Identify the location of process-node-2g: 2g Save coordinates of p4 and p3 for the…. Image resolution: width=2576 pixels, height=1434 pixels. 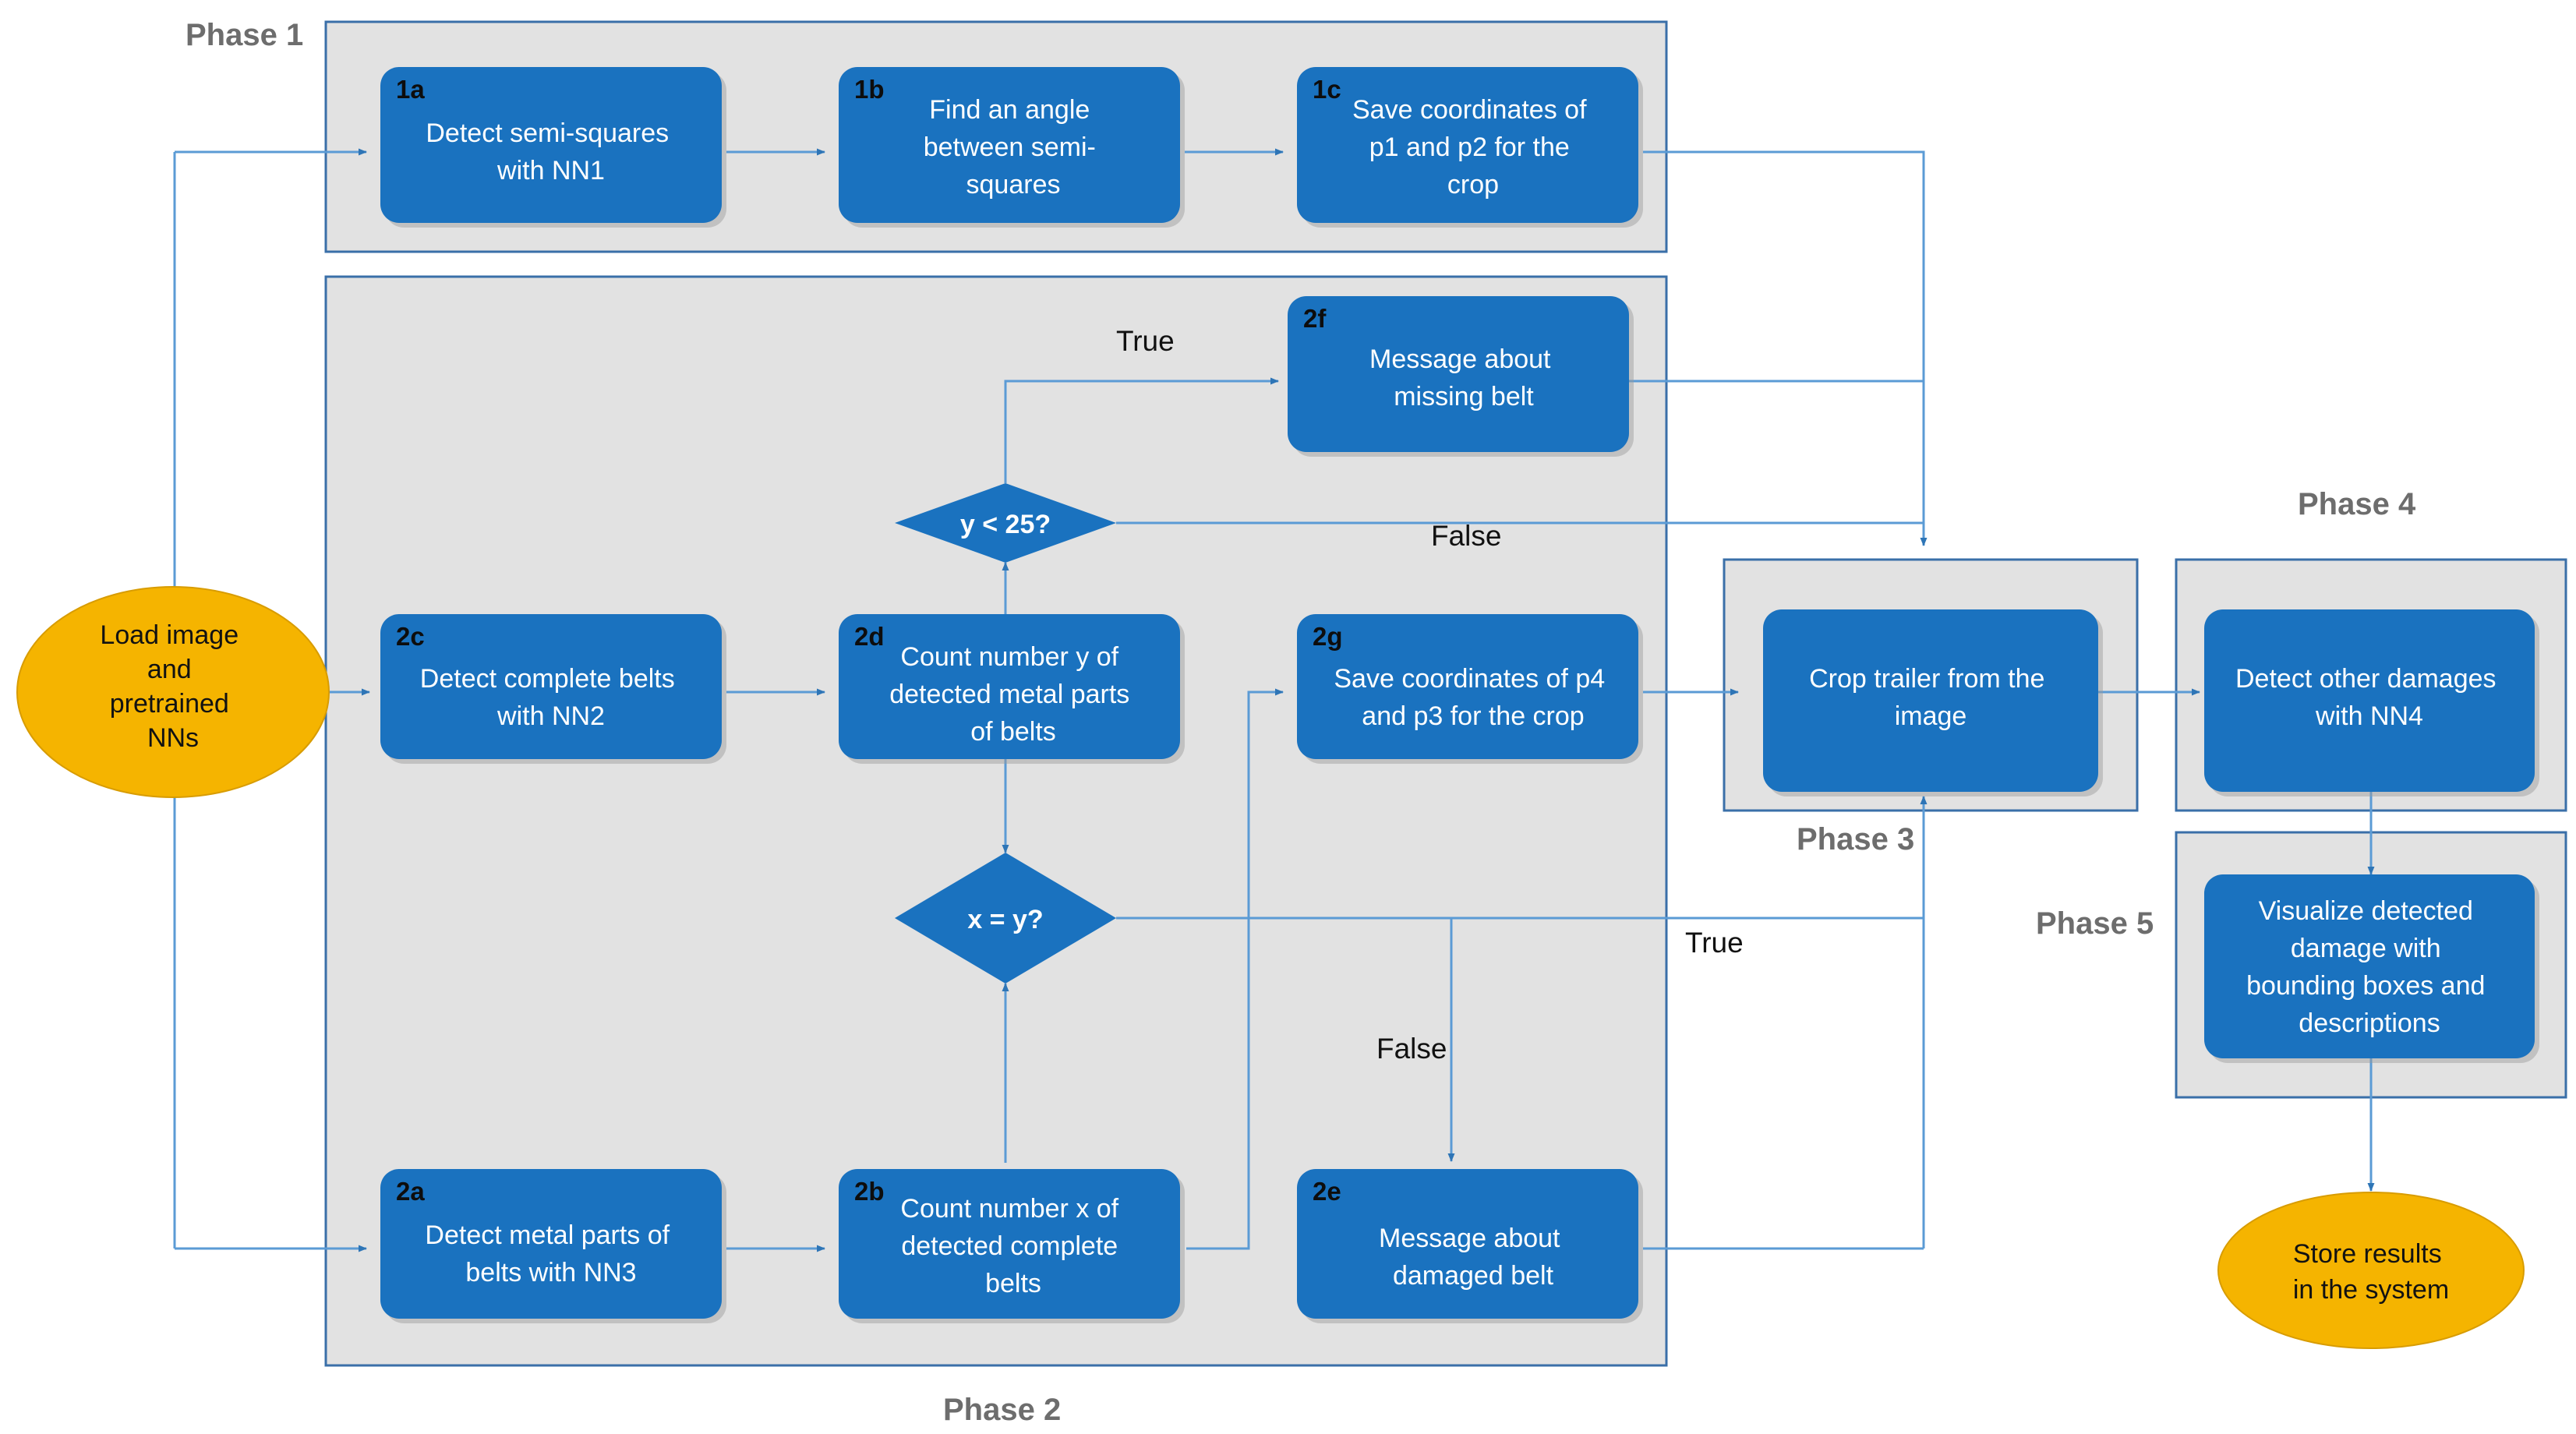
(1470, 689).